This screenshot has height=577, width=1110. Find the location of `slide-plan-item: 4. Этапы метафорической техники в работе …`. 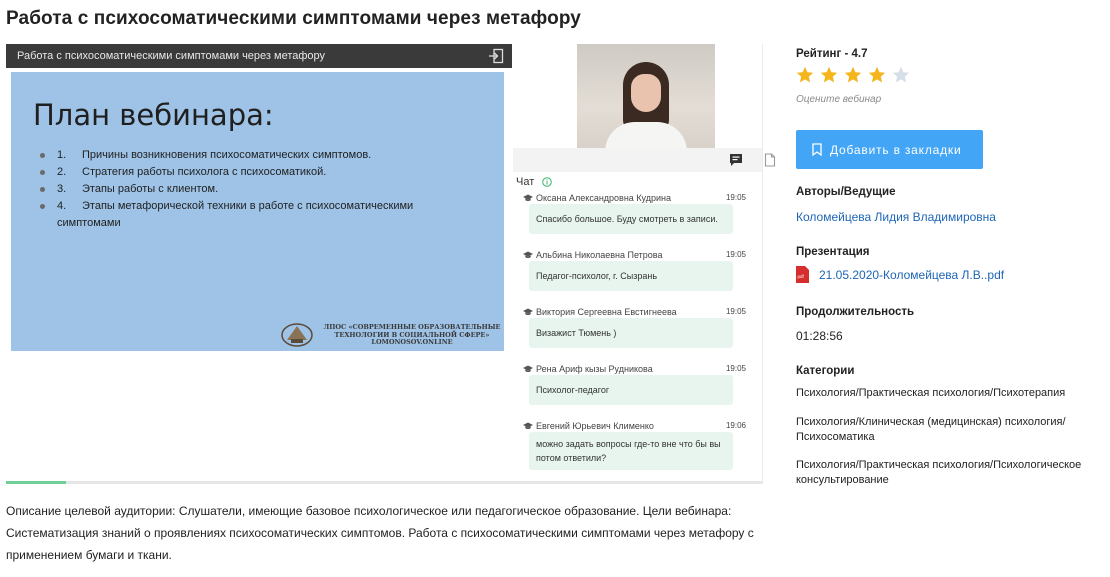

slide-plan-item: 4. Этапы метафорической техники в работе … is located at coordinates (257, 215).